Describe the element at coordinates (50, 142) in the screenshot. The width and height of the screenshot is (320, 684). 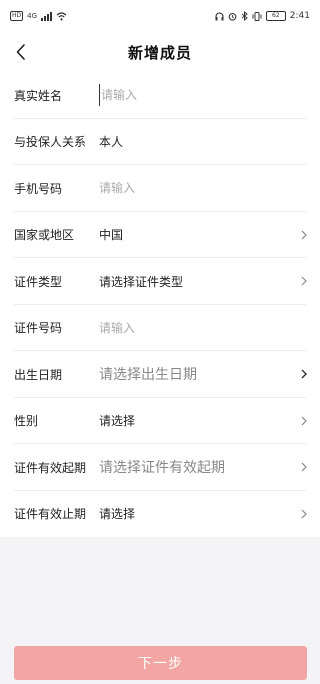
I see `relation-label: 与投保人关系` at that location.